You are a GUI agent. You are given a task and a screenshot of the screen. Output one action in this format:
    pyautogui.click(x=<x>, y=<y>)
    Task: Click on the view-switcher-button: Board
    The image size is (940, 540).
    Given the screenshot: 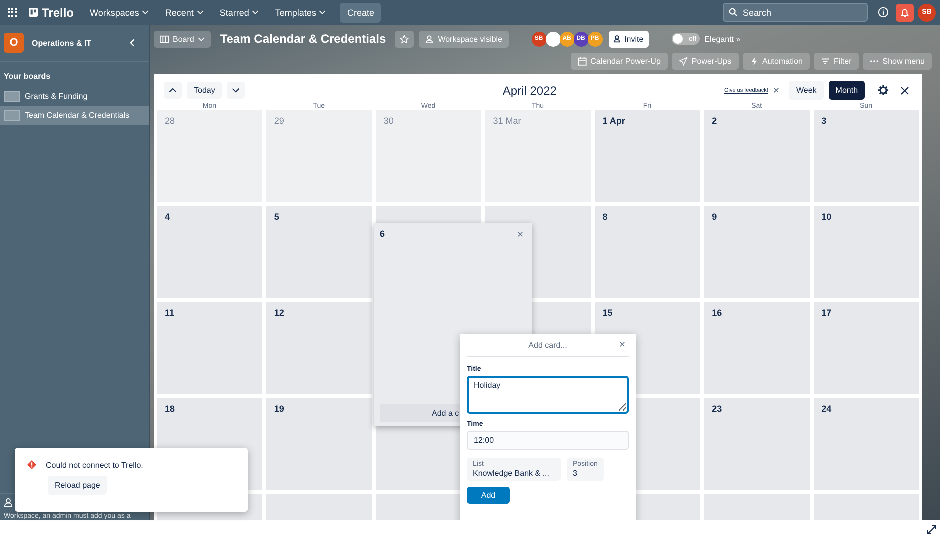 What is the action you would take?
    pyautogui.click(x=183, y=39)
    